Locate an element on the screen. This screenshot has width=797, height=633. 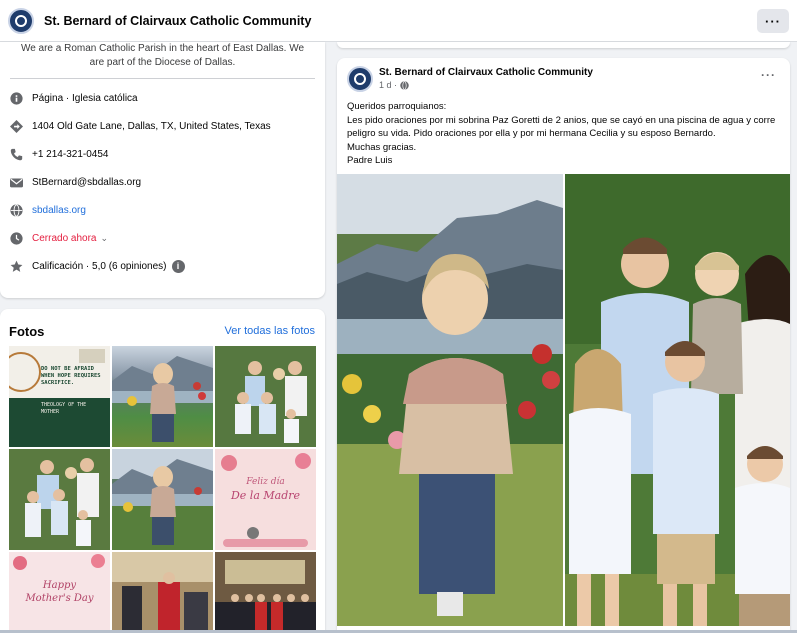
info-website: sbdallas.org is located at coordinates (162, 210).